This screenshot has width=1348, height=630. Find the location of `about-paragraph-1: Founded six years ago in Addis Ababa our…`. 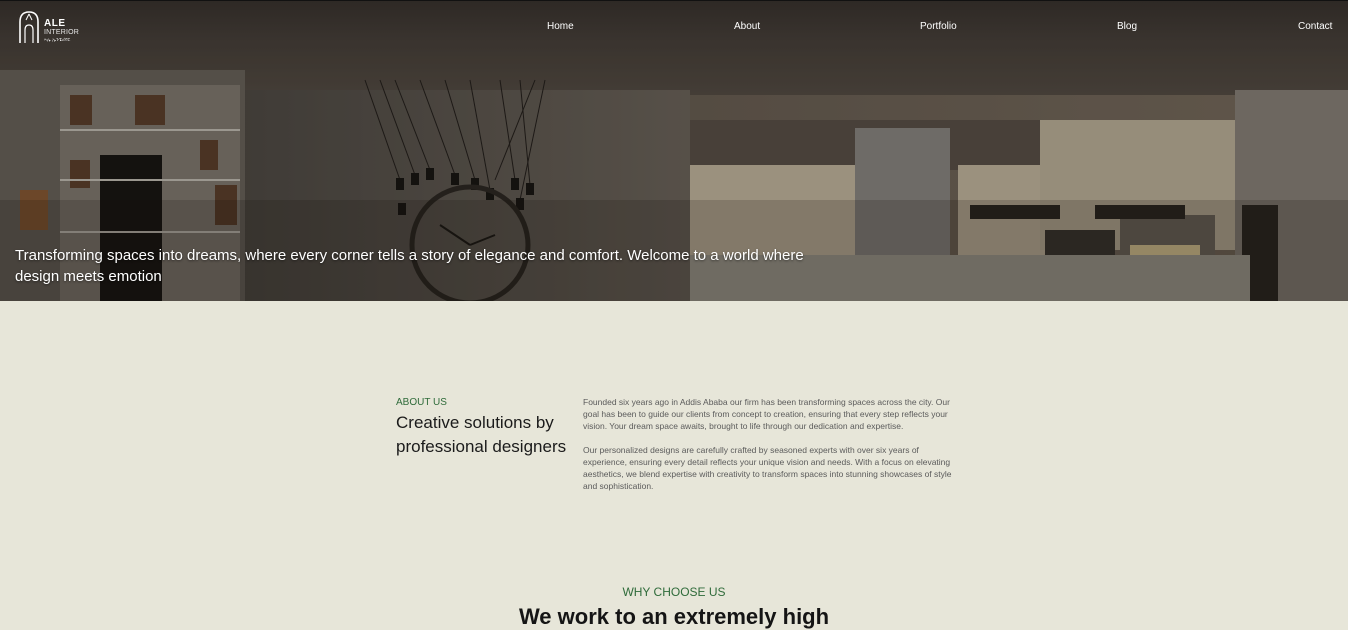

about-paragraph-1: Founded six years ago in Addis Ababa our… is located at coordinates (766, 414).